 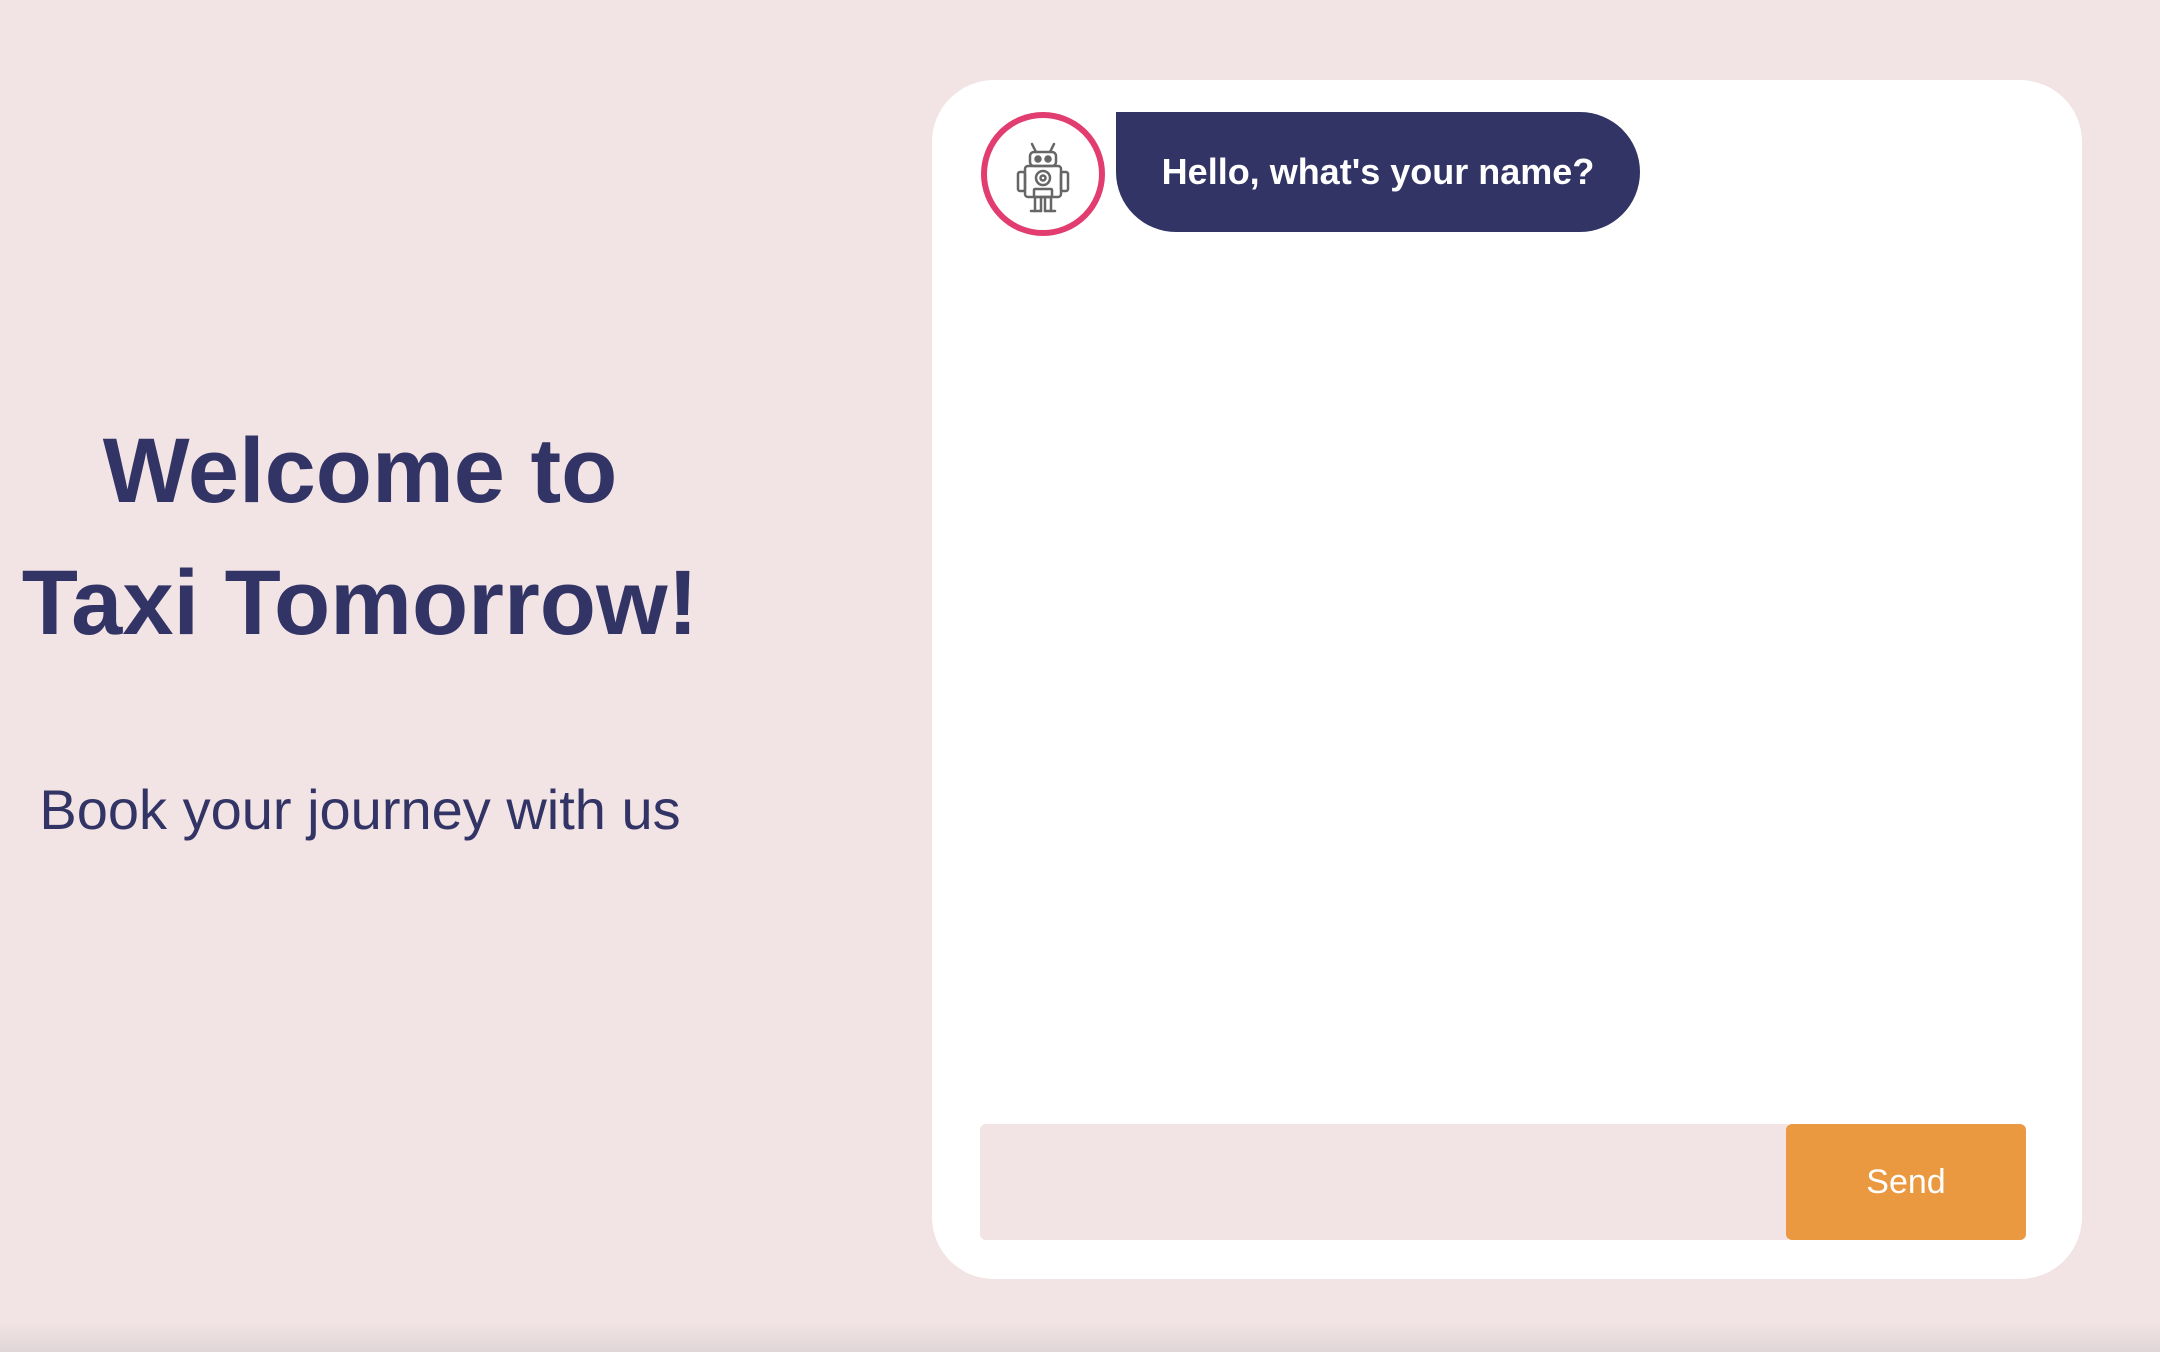 What do you see at coordinates (360, 603) in the screenshot?
I see `welcome-title-line-2: Taxi Tomorrow!` at bounding box center [360, 603].